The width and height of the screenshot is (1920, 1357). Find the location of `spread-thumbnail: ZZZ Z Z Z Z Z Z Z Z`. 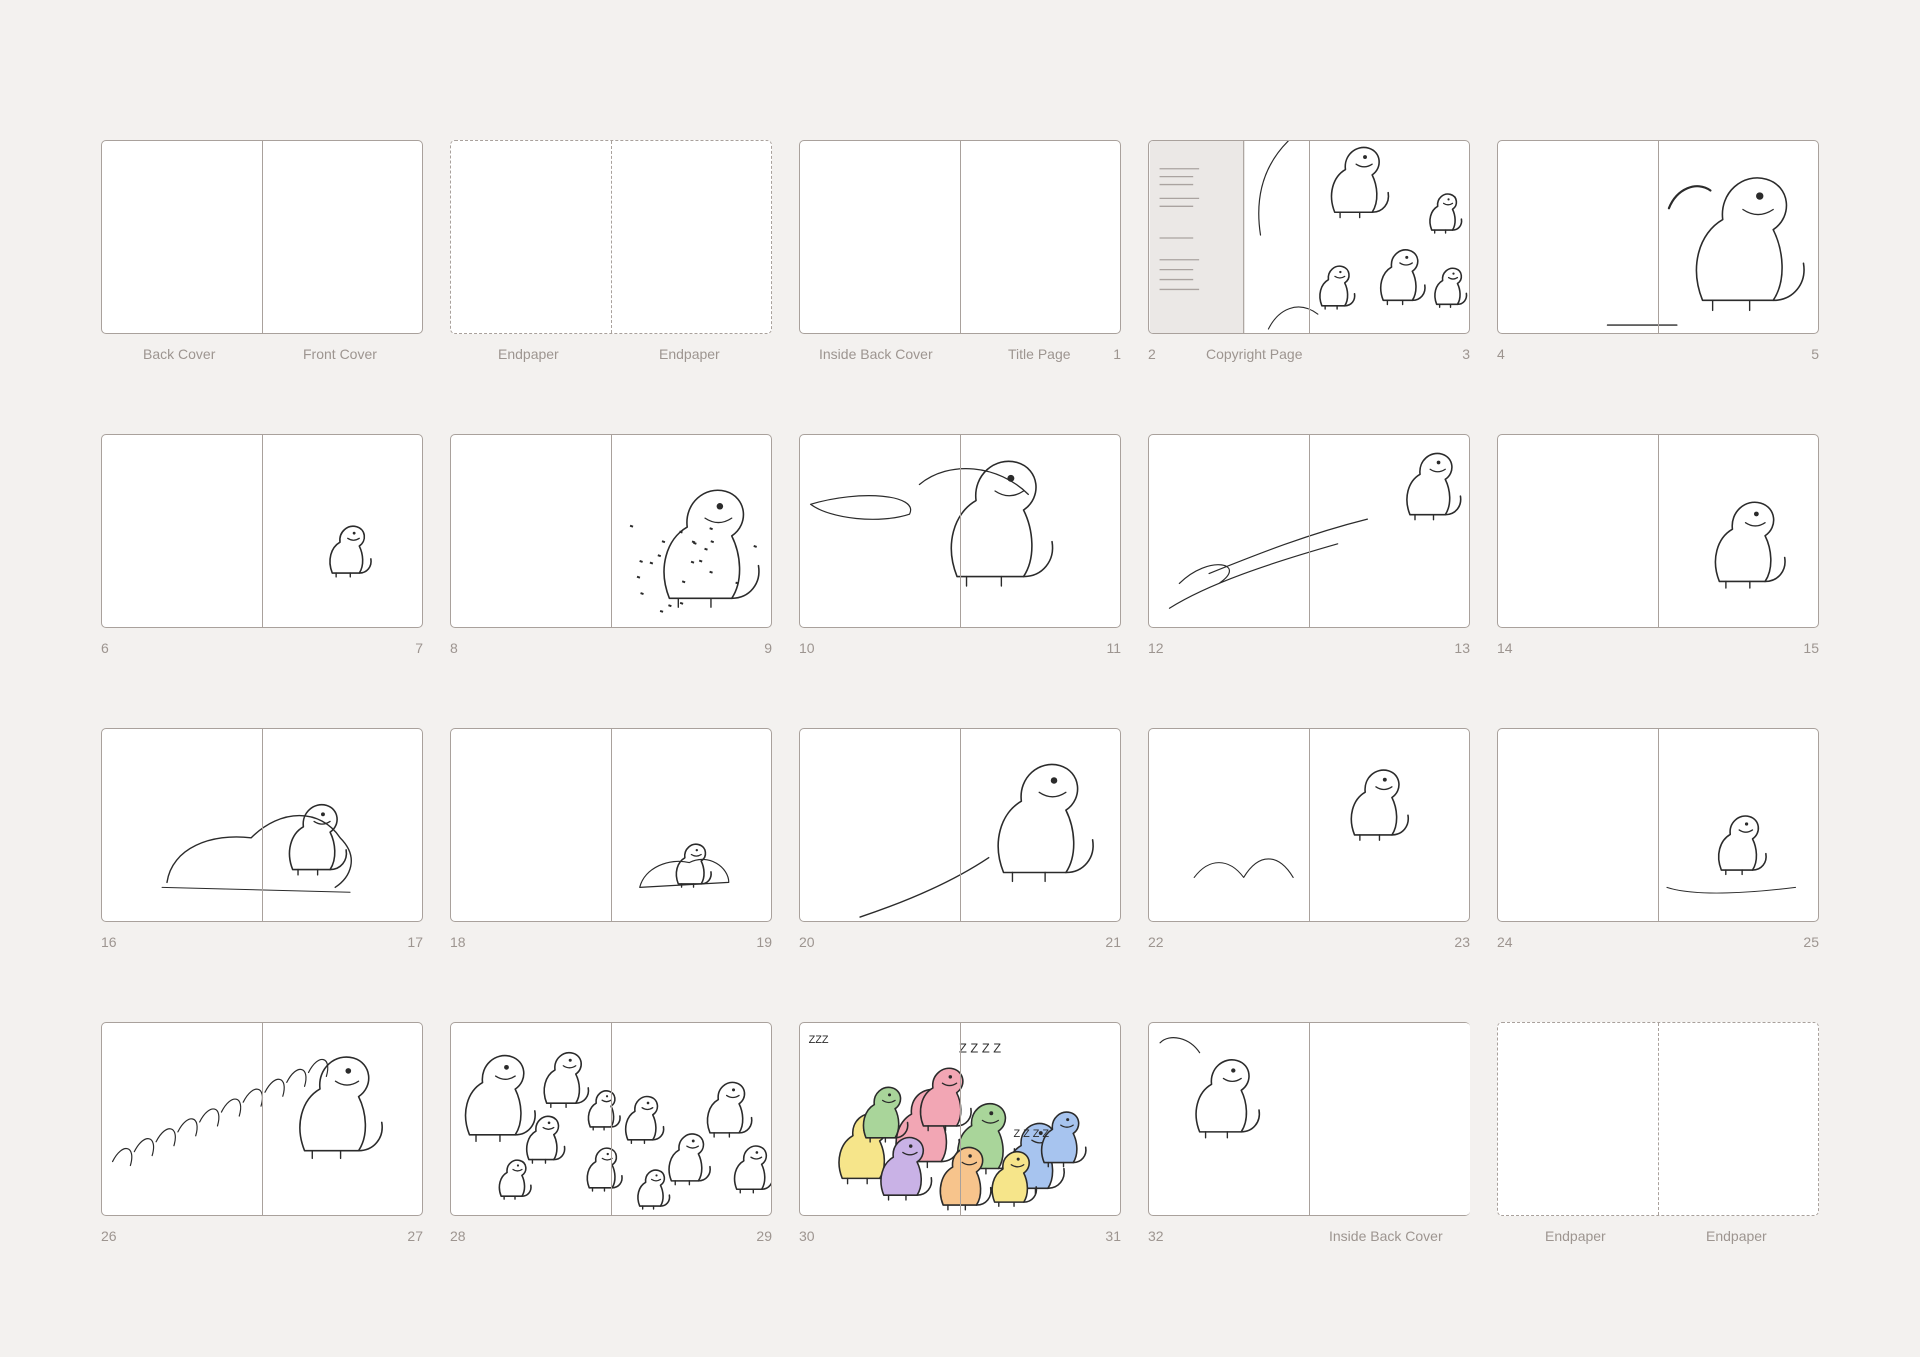

spread-thumbnail: ZZZ Z Z Z Z Z Z Z Z is located at coordinates (960, 1119).